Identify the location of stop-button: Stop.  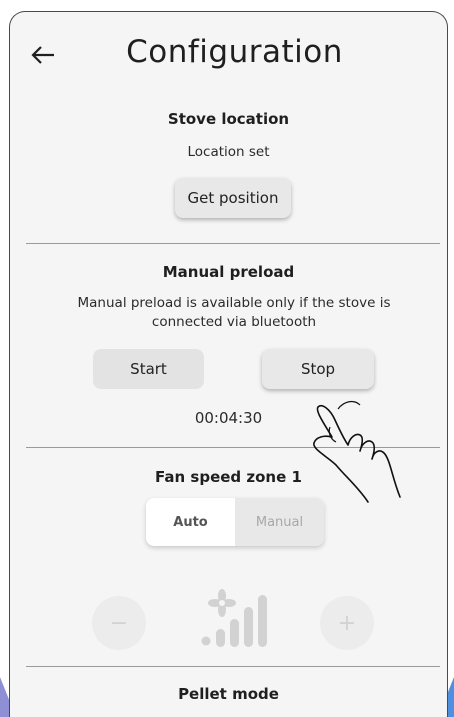
(318, 369).